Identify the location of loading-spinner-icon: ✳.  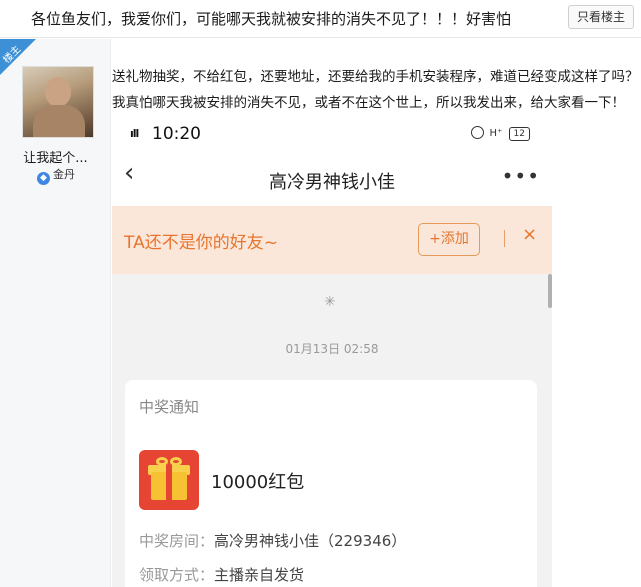
(330, 302).